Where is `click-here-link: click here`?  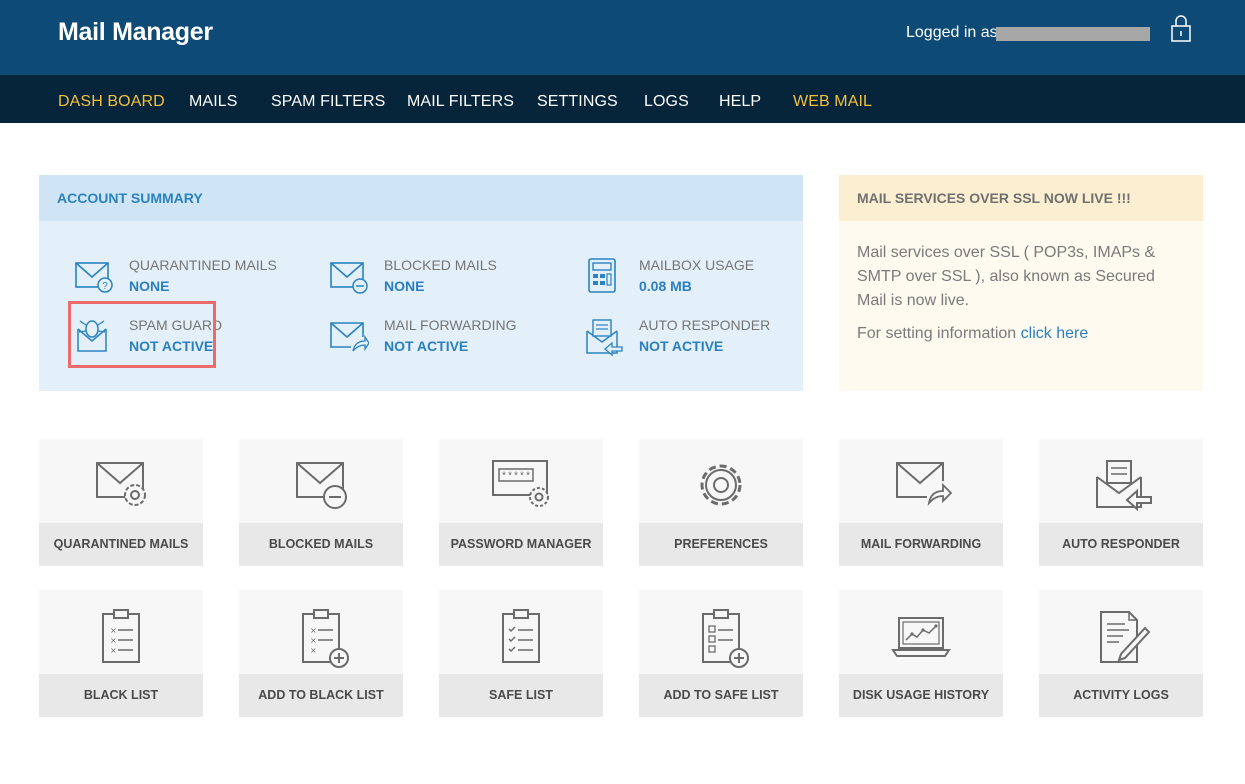 click-here-link: click here is located at coordinates (1055, 333).